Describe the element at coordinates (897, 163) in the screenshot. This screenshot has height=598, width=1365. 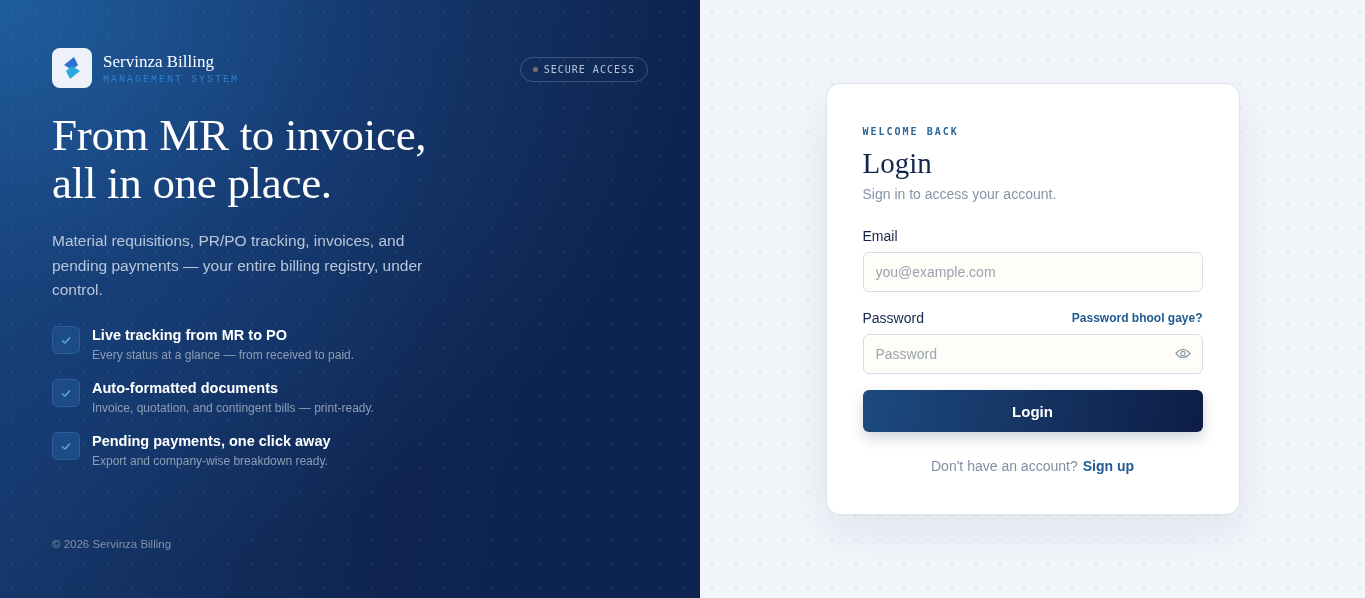
I see `form-title: Login` at that location.